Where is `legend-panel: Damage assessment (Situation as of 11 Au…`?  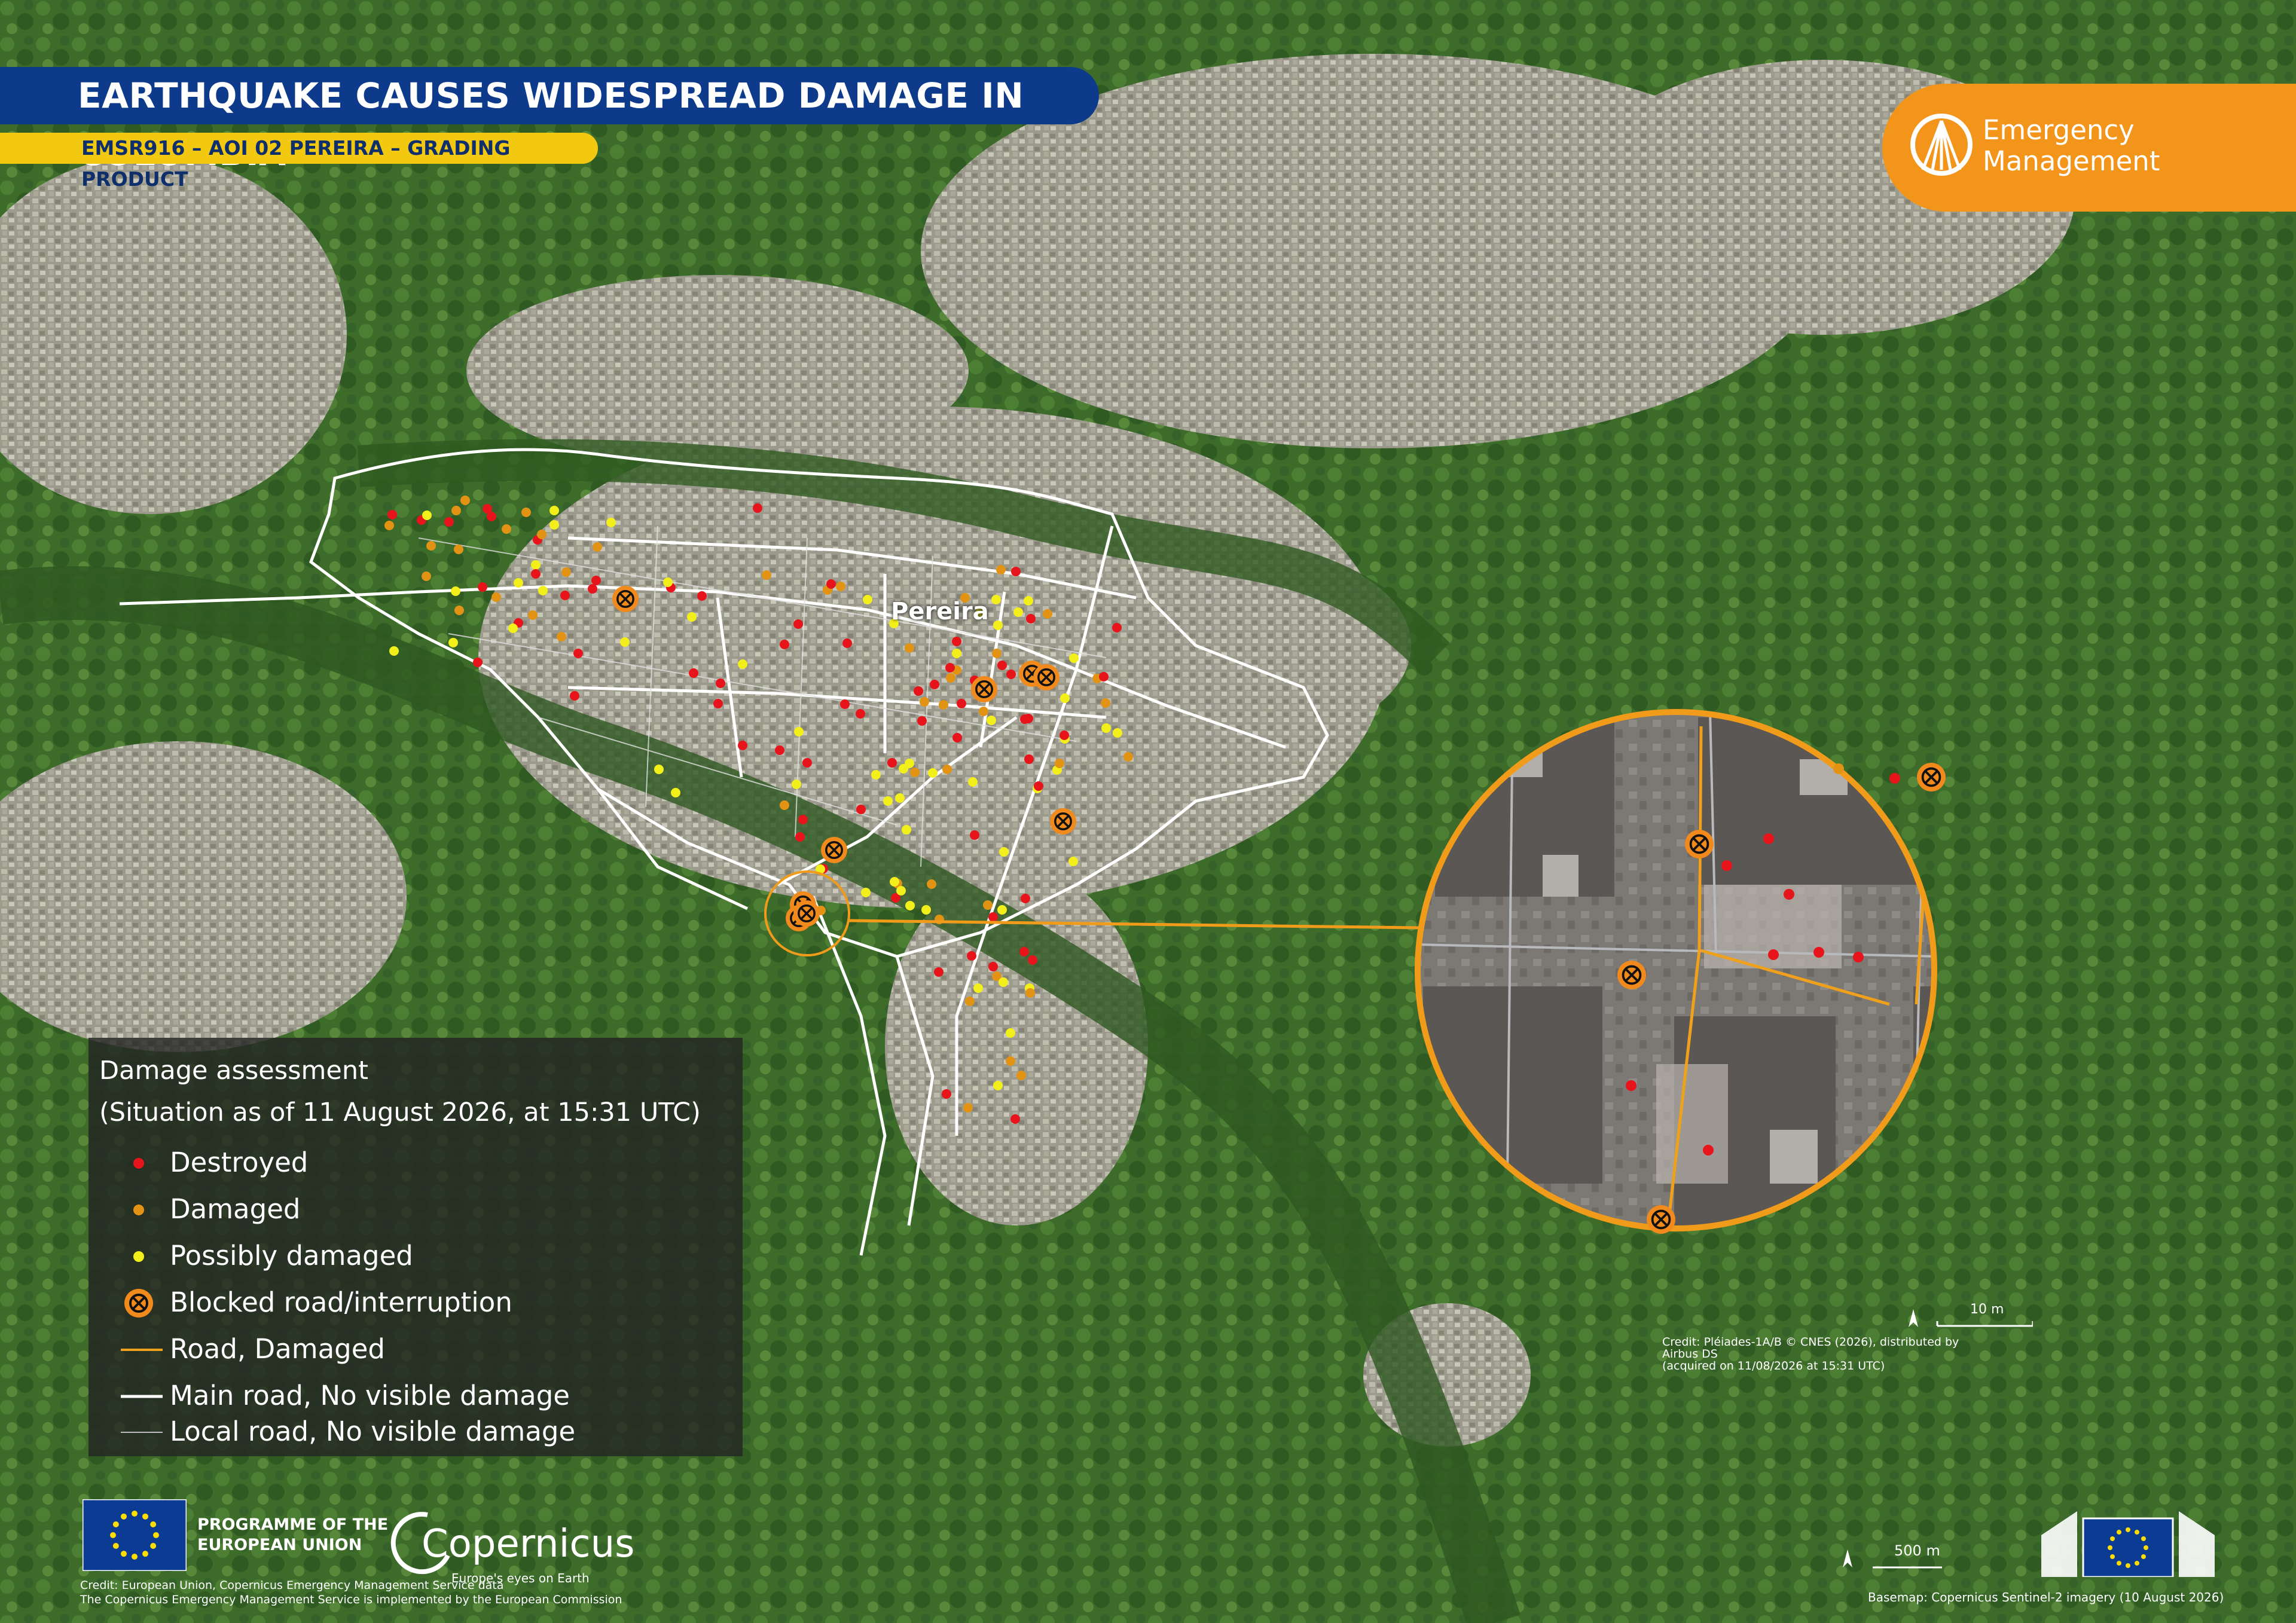
legend-panel: Damage assessment (Situation as of 11 Au… is located at coordinates (415, 1247).